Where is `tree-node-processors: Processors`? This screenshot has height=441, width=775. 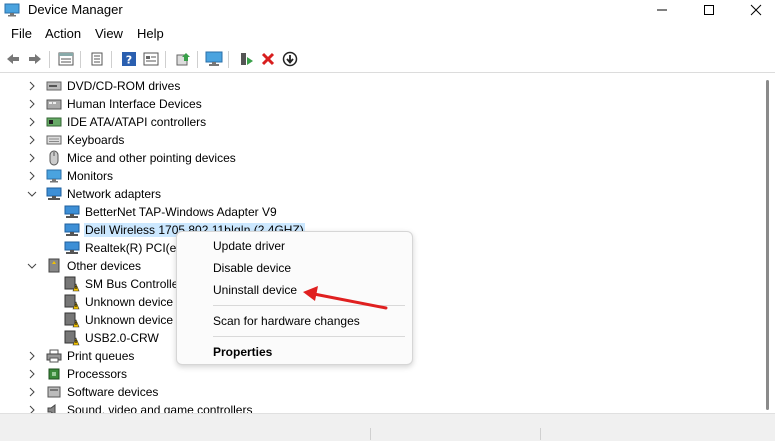 tree-node-processors: Processors is located at coordinates (77, 374).